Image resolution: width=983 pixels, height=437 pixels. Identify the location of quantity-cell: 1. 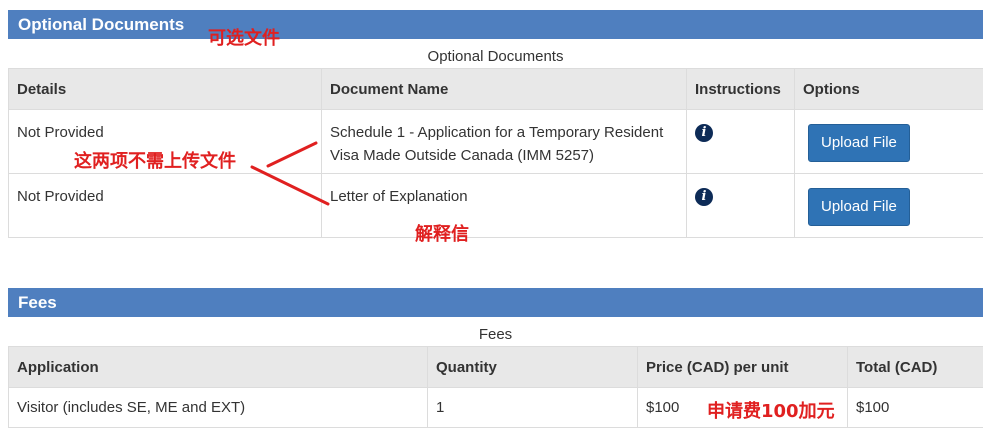
(532, 407).